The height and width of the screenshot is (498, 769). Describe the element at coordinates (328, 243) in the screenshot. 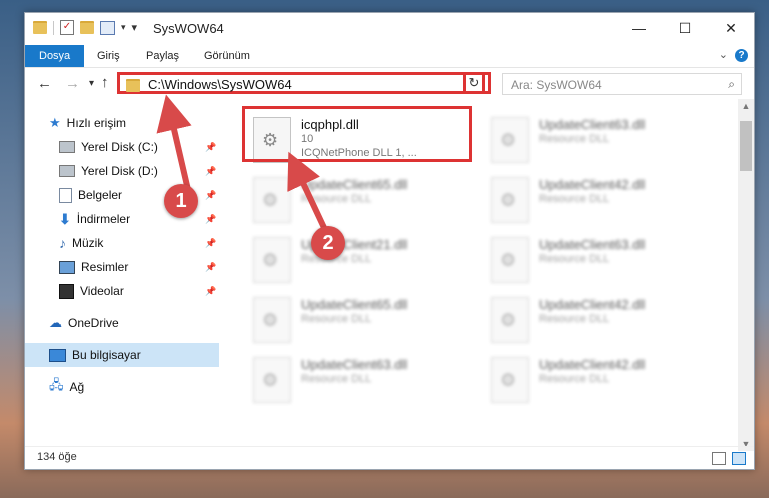

I see `step-badge-2: 2` at that location.